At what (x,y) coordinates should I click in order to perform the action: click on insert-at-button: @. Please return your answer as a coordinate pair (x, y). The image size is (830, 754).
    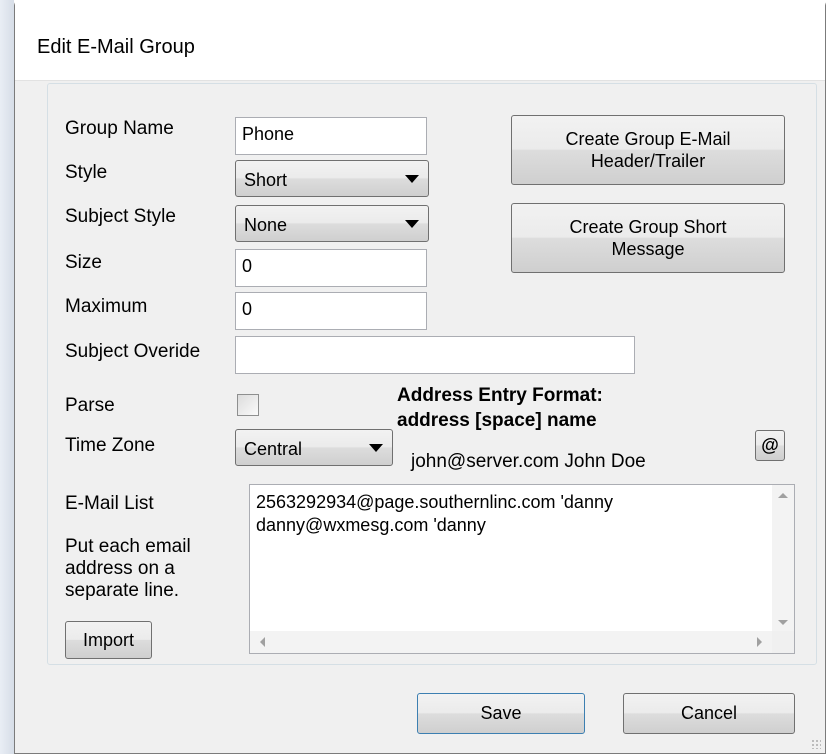
    Looking at the image, I should click on (770, 445).